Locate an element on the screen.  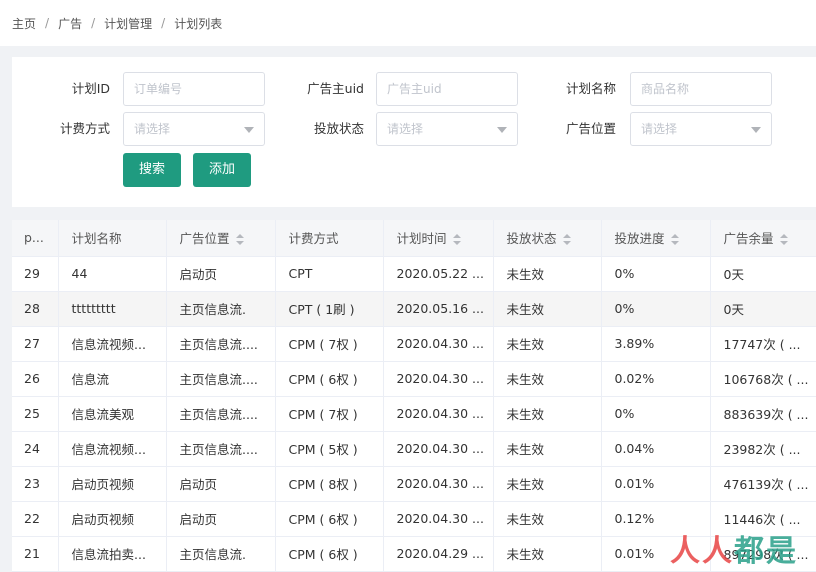
column-header-remaining: 广告余量 is located at coordinates (763, 238).